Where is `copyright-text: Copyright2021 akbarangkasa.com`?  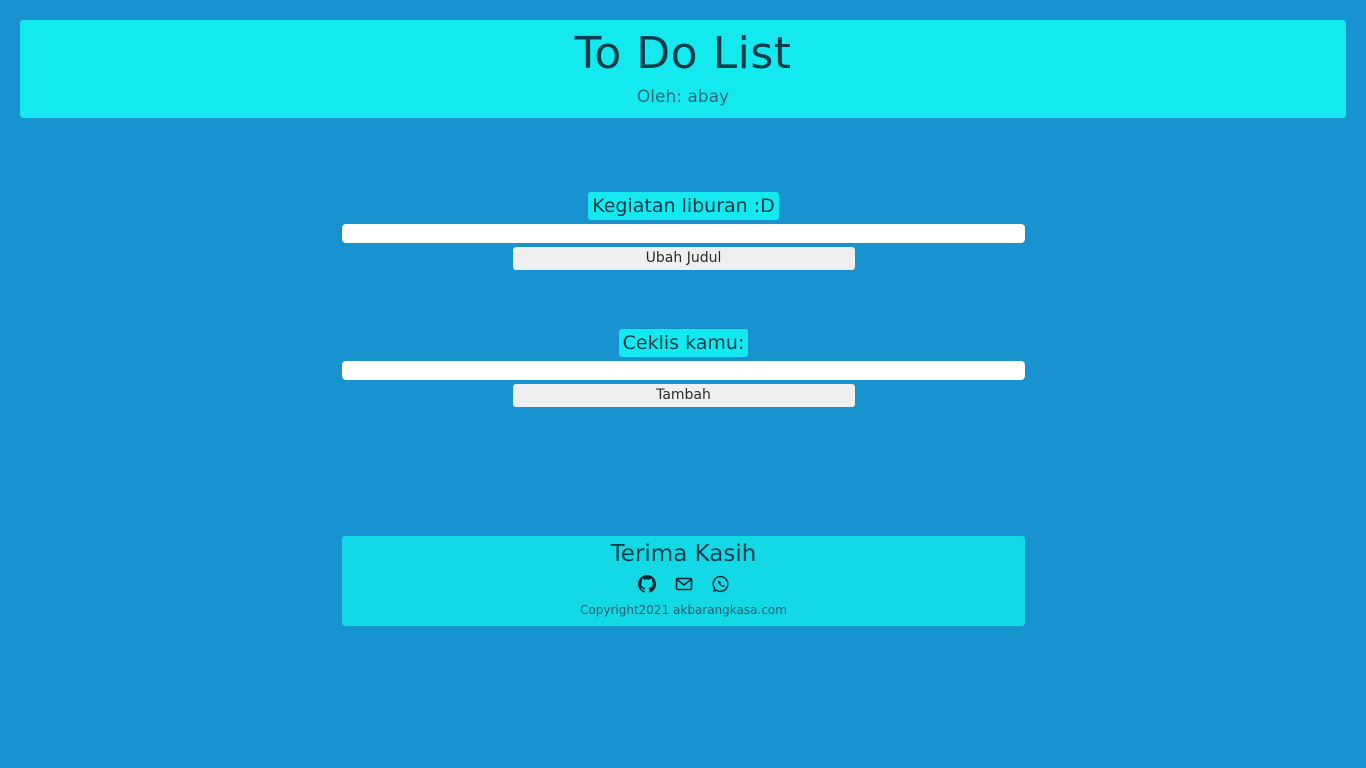
copyright-text: Copyright2021 akbarangkasa.com is located at coordinates (683, 610).